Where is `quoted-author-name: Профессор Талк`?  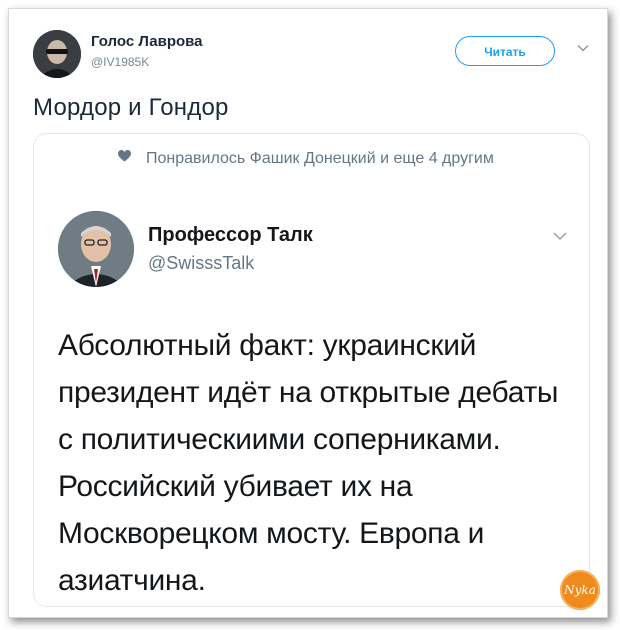
quoted-author-name: Профессор Талк is located at coordinates (230, 235).